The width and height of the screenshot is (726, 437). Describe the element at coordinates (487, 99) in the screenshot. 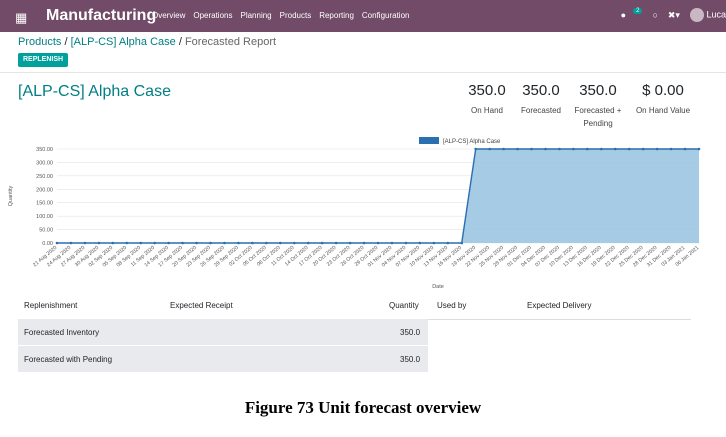

I see `stat-on-hand: 350.0 On Hand` at that location.